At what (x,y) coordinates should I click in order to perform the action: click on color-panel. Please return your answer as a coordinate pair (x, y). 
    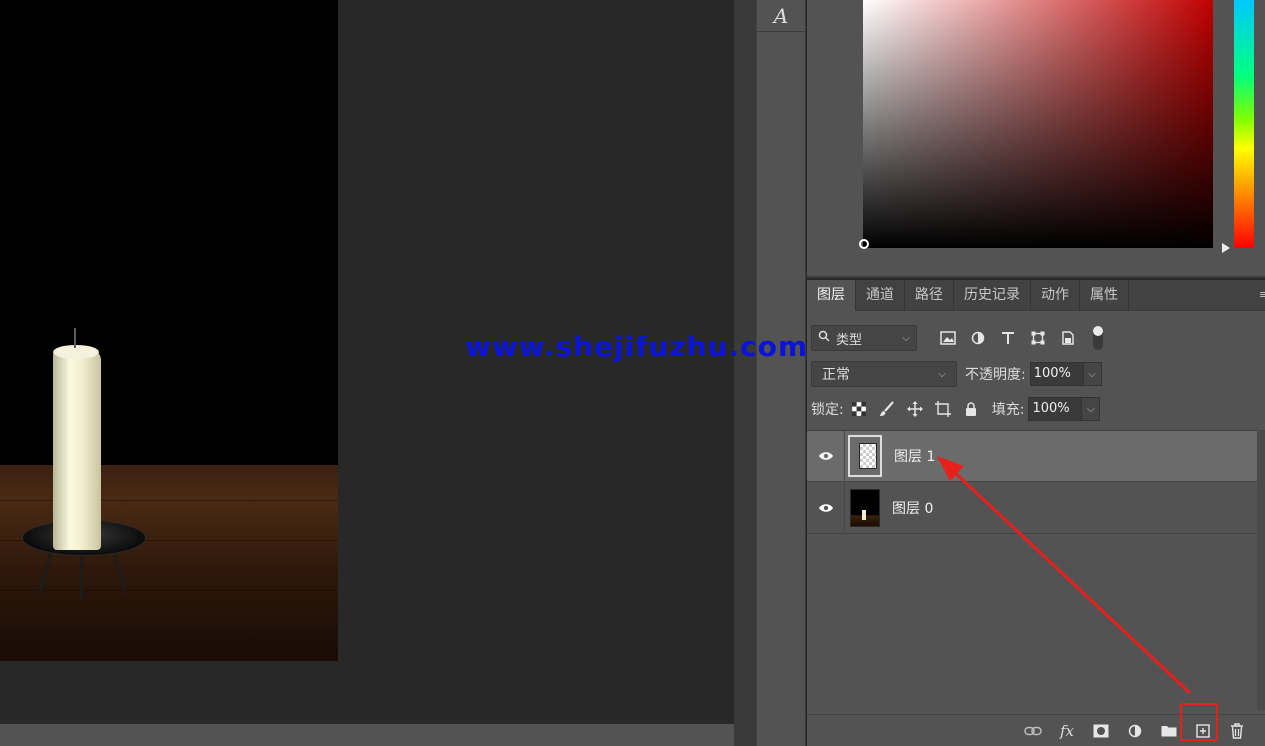
    Looking at the image, I should click on (1036, 139).